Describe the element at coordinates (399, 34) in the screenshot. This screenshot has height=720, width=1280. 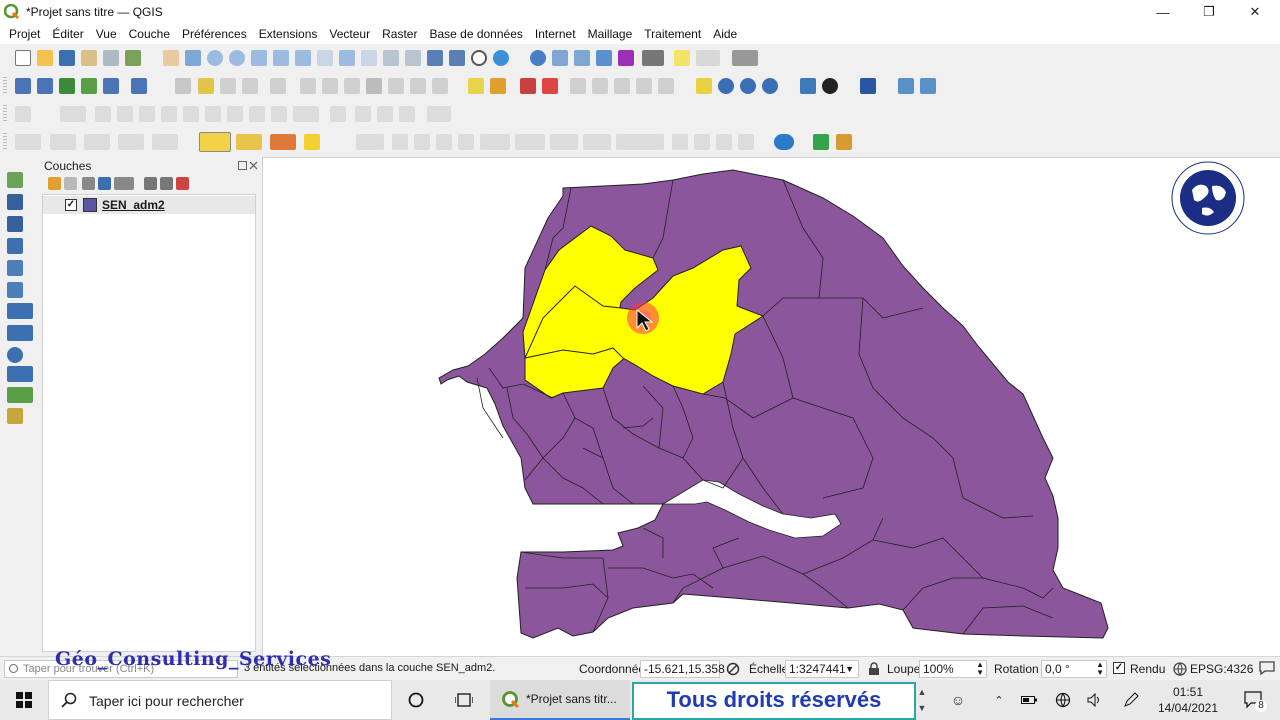
I see `menu-raster: Raster` at that location.